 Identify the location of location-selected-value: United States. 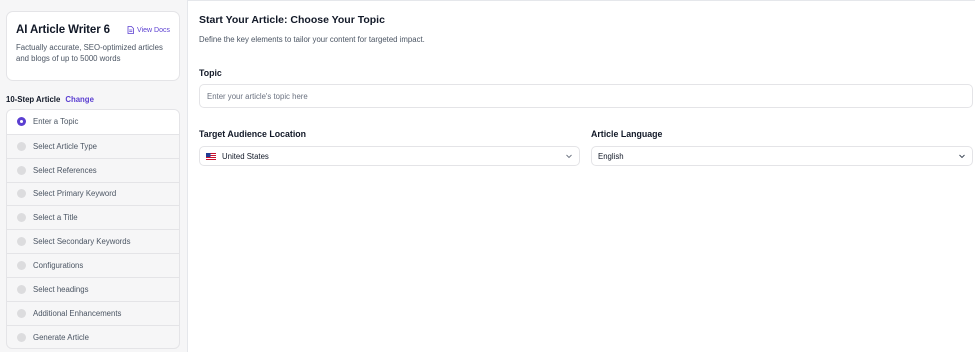
(245, 156).